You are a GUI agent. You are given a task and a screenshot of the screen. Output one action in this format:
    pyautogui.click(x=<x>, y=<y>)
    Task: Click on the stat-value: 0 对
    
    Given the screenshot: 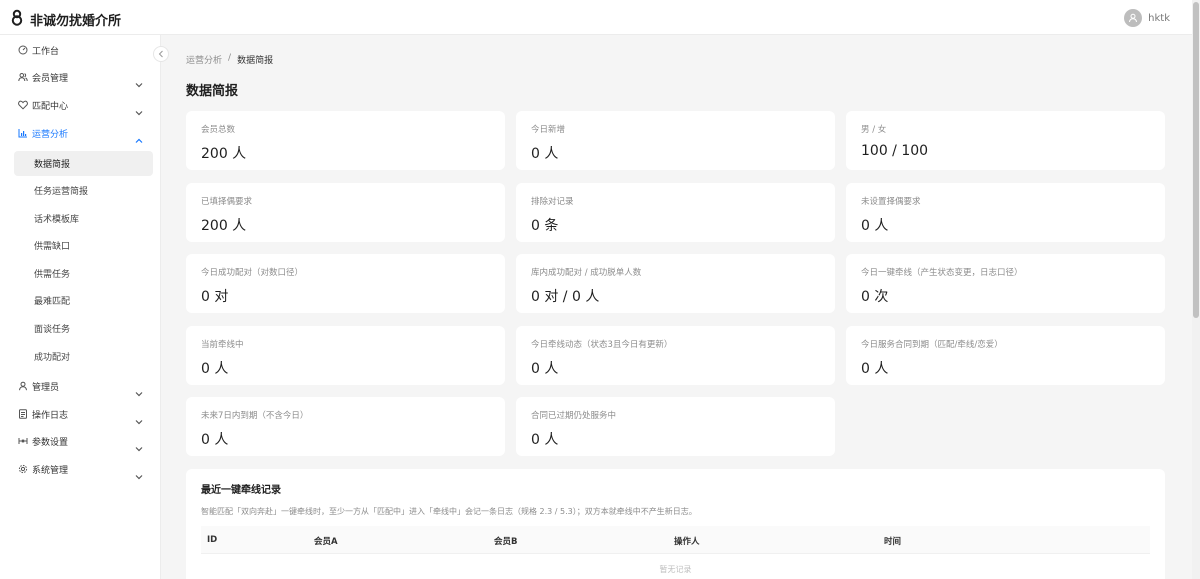 What is the action you would take?
    pyautogui.click(x=215, y=297)
    